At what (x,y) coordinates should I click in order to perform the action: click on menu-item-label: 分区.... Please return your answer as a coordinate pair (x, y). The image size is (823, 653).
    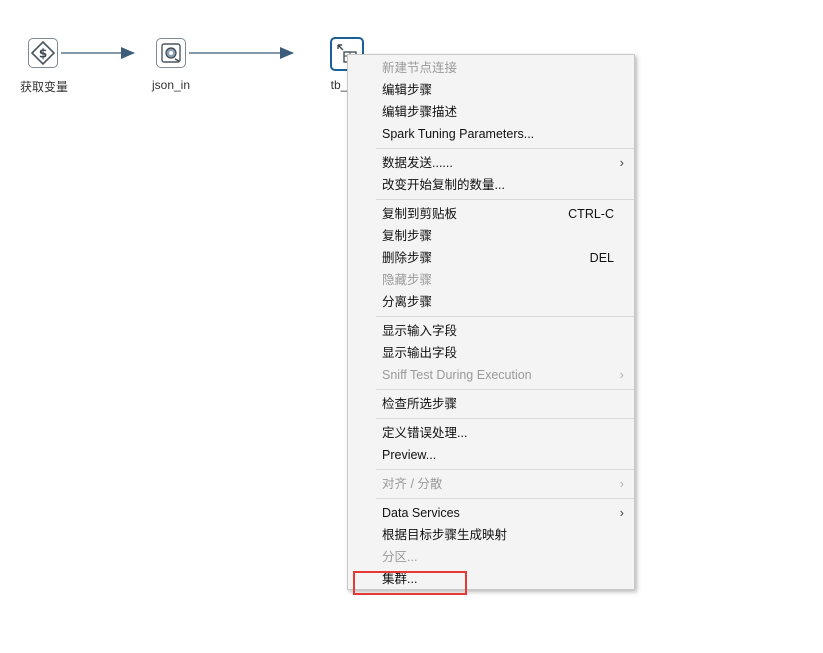
    Looking at the image, I should click on (400, 557).